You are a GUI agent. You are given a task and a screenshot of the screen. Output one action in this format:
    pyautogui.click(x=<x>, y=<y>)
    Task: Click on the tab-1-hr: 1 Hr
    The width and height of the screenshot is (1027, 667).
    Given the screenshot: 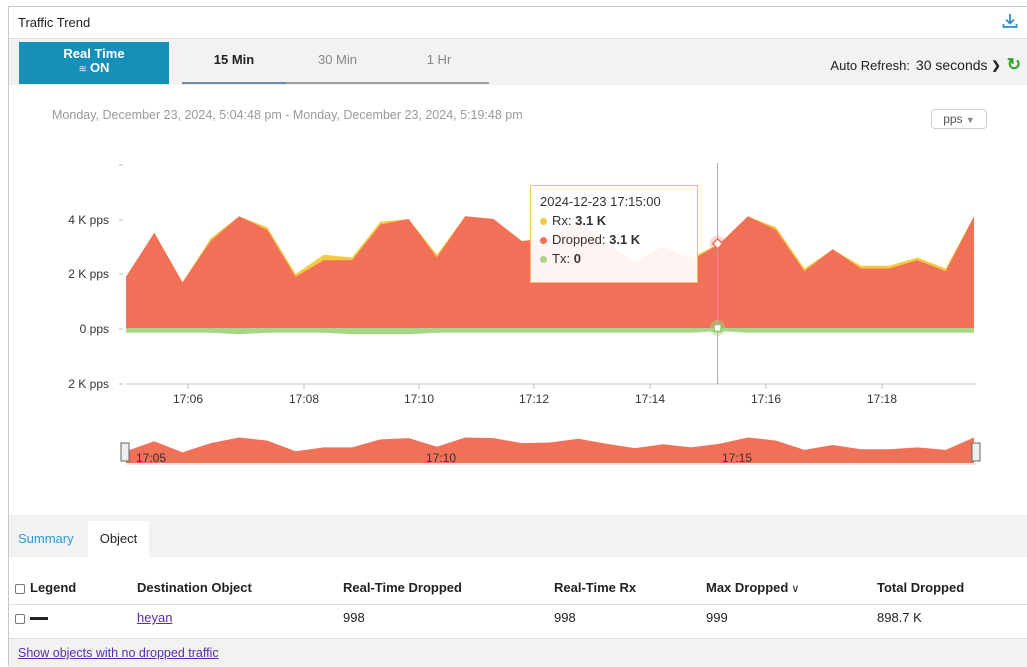 What is the action you would take?
    pyautogui.click(x=439, y=63)
    